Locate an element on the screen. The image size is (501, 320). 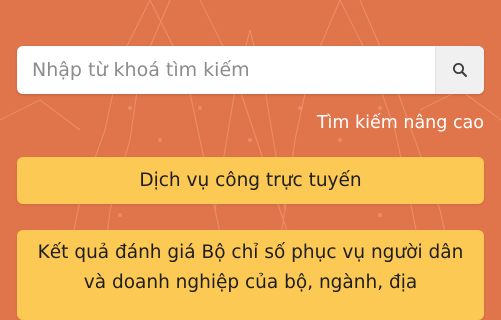
search-bar is located at coordinates (250, 70).